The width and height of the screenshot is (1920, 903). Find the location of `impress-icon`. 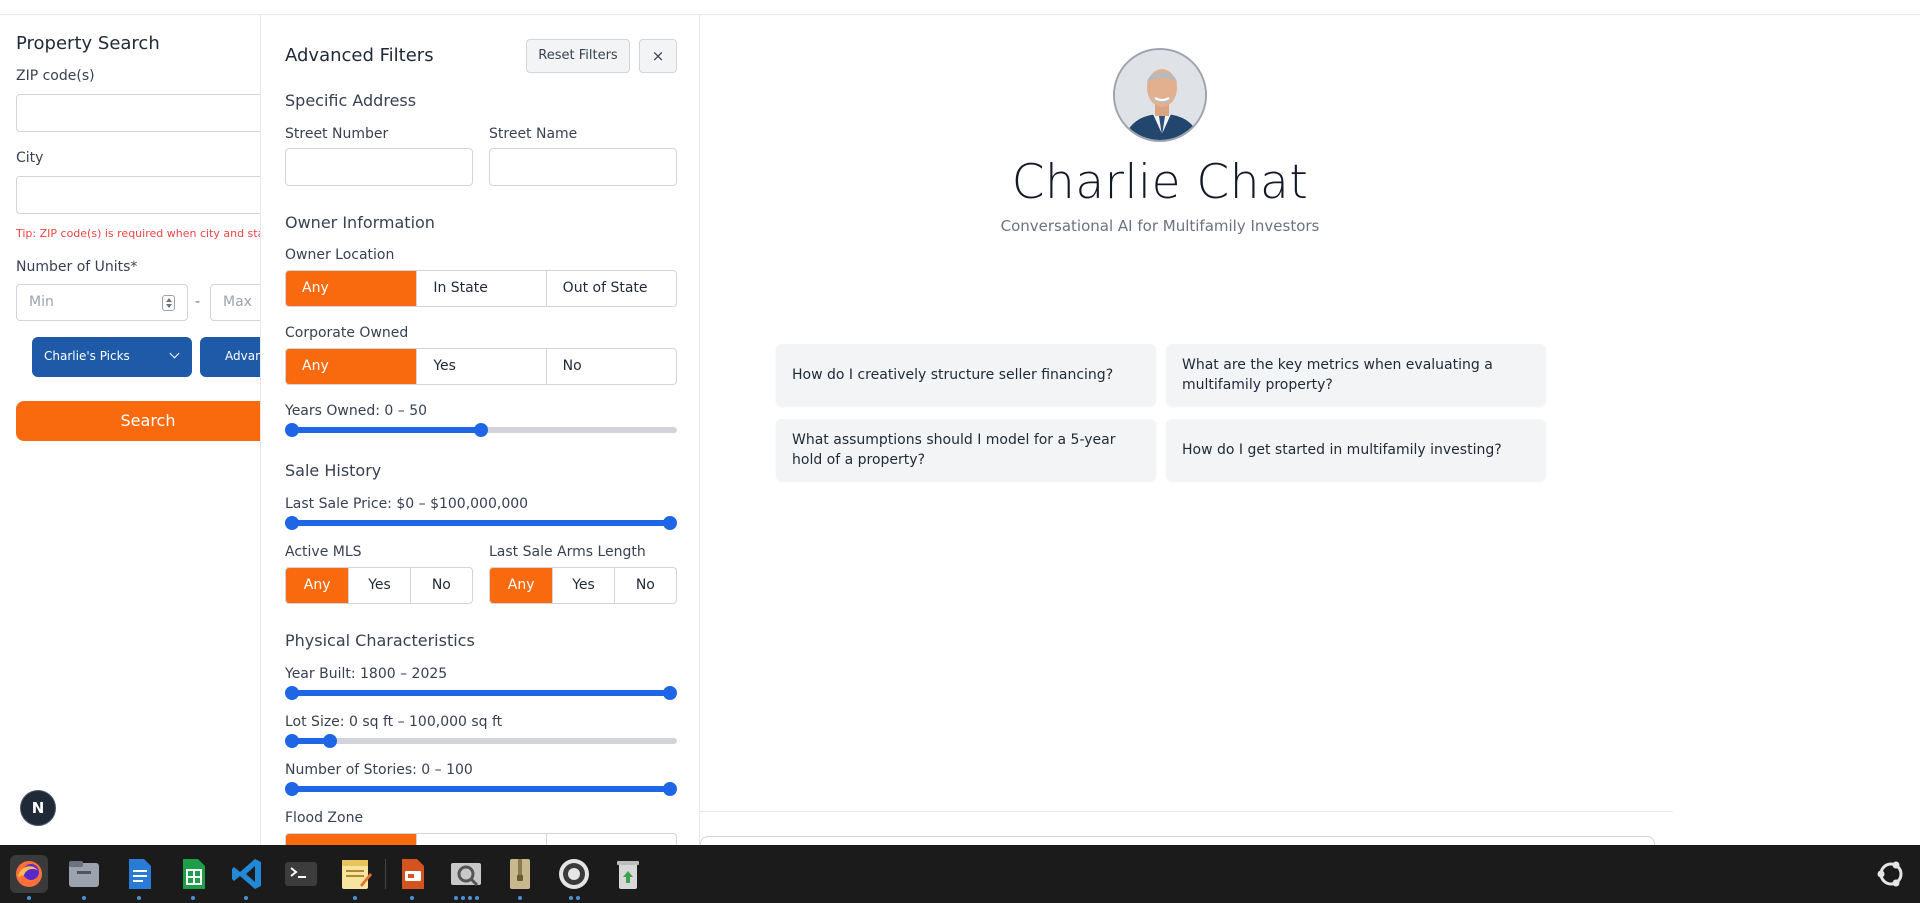

impress-icon is located at coordinates (412, 874).